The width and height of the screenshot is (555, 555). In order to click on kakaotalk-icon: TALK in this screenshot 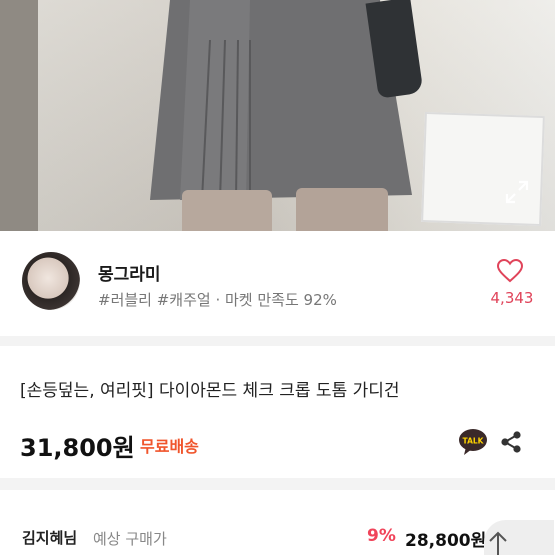, I will do `click(473, 442)`.